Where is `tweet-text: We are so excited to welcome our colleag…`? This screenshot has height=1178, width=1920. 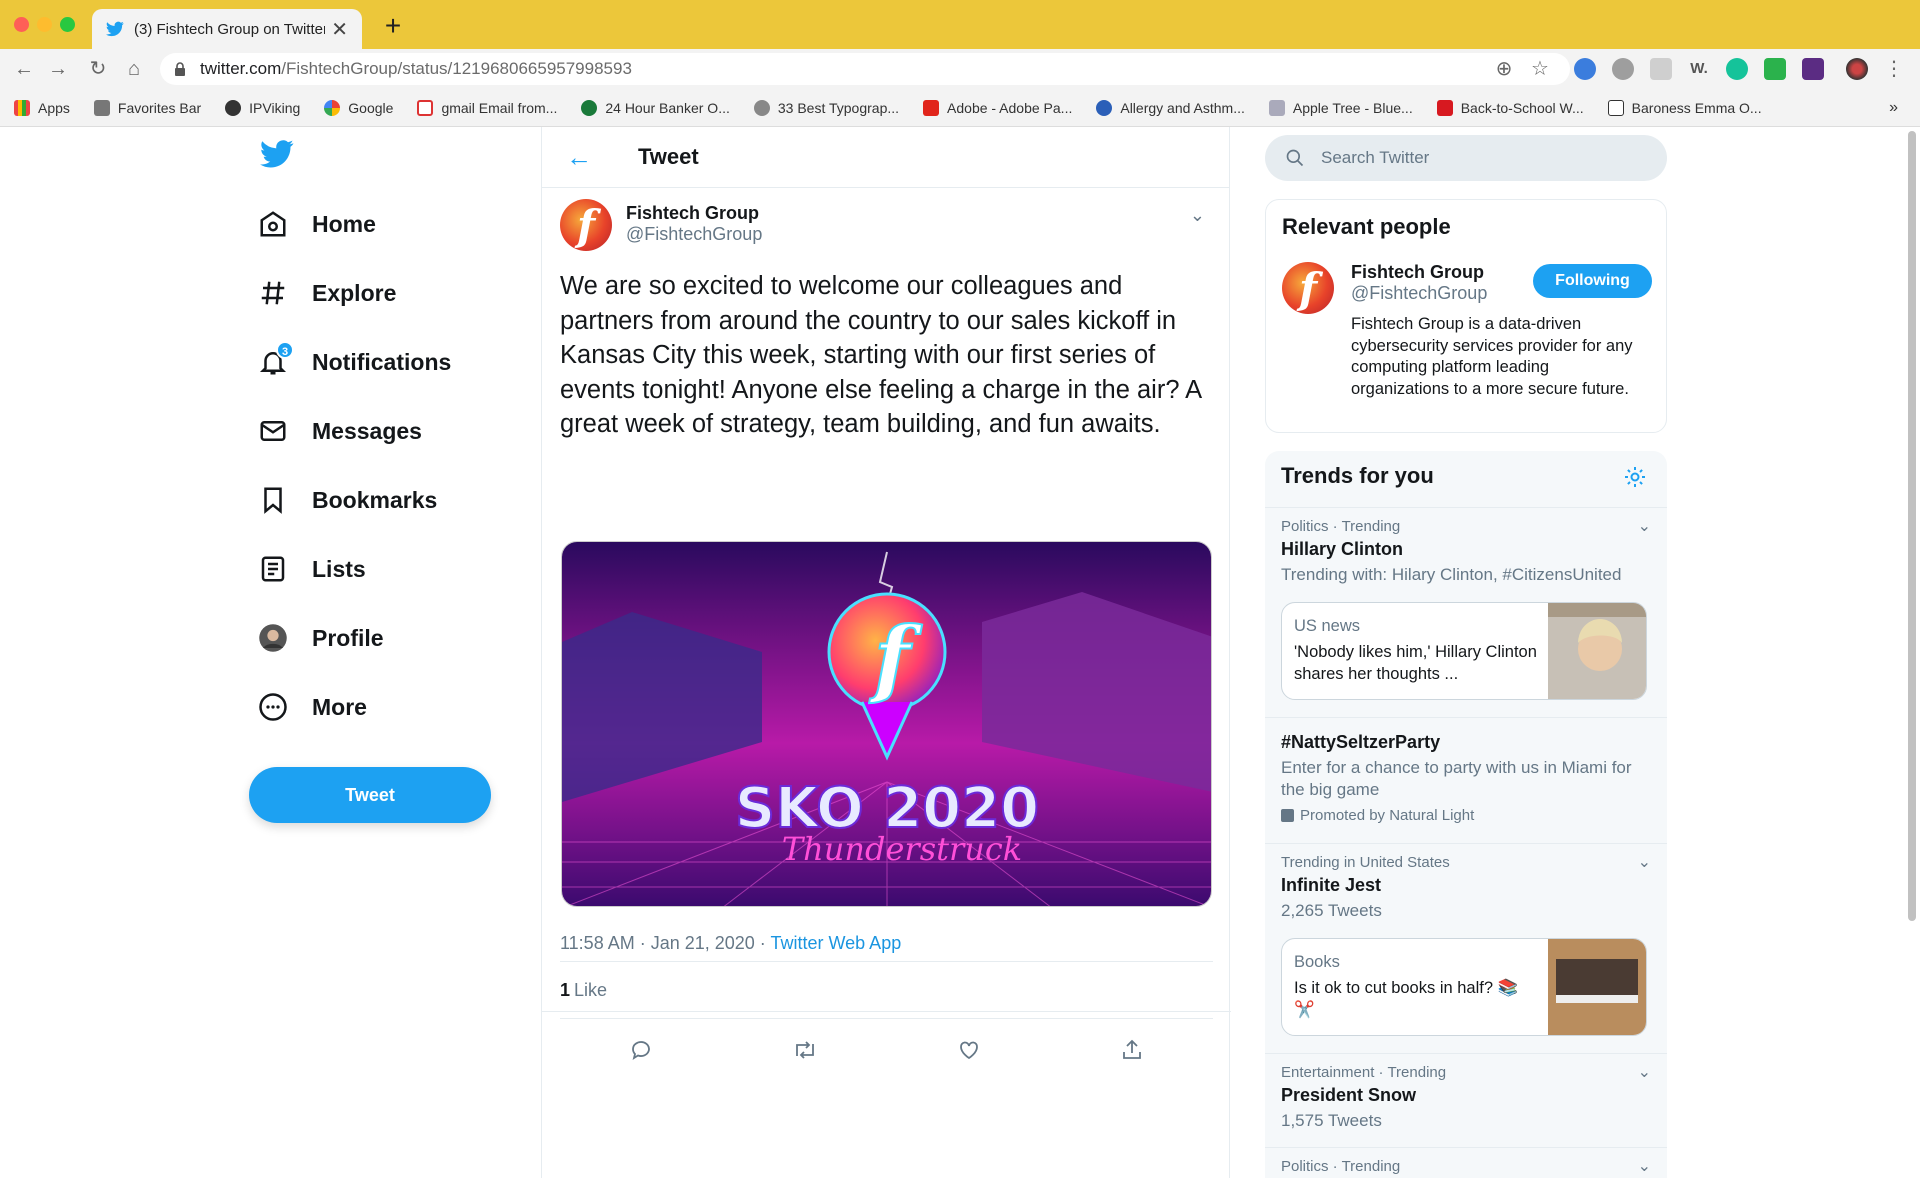 tweet-text: We are so excited to welcome our colleag… is located at coordinates (880, 355).